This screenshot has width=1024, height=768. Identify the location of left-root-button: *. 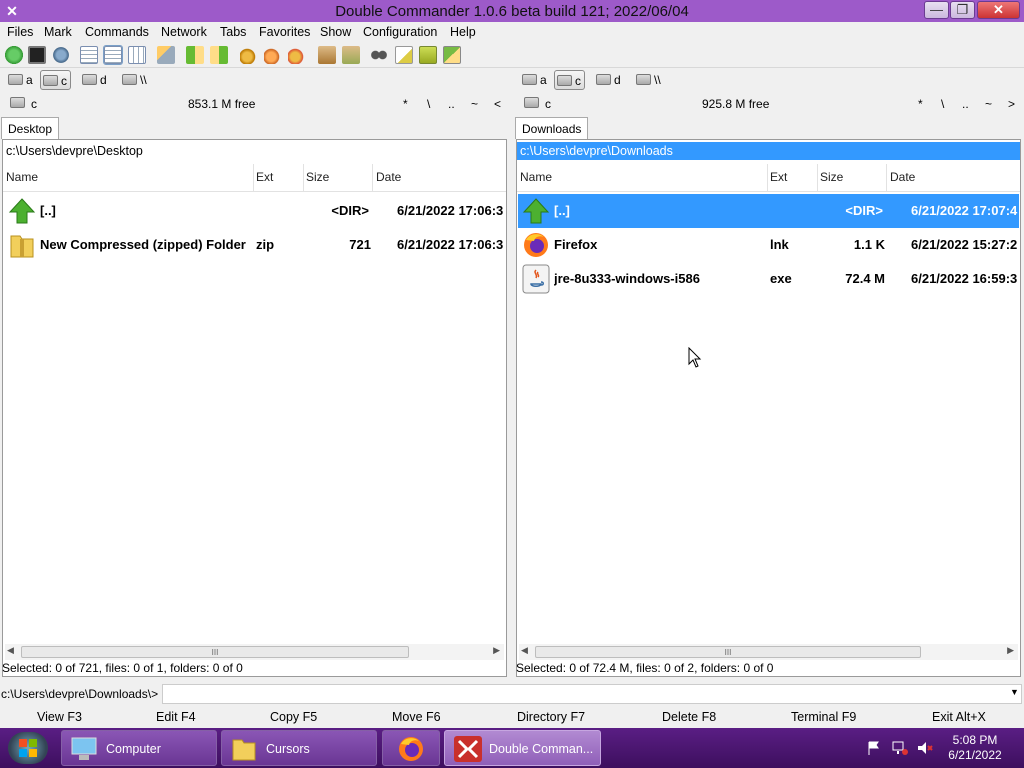
(405, 104).